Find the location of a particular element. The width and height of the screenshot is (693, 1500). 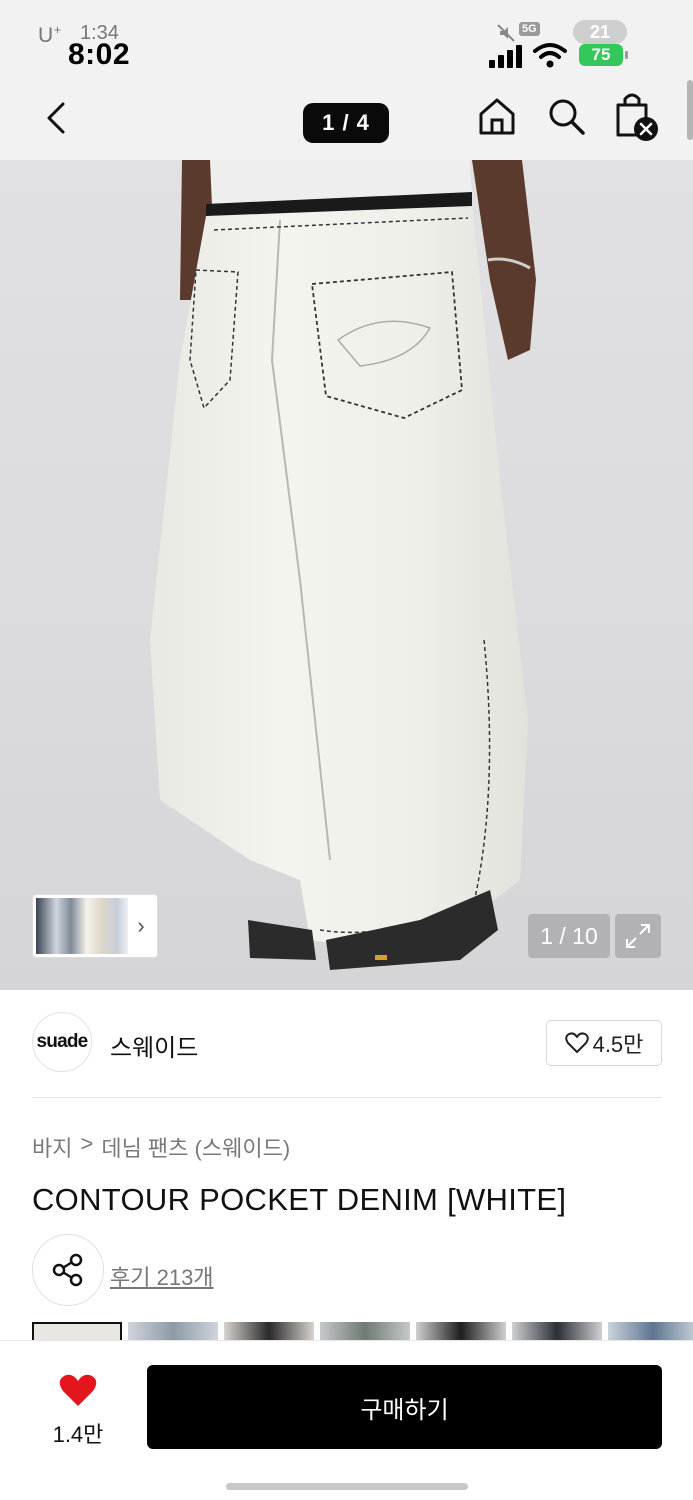

home-icon is located at coordinates (497, 116).